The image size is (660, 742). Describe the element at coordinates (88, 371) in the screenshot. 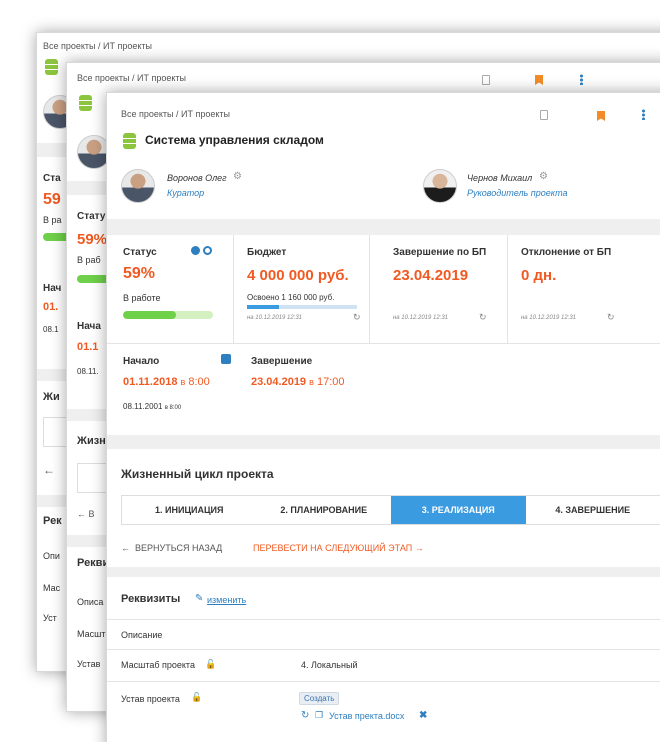

I see `plan-date: 08.11.` at that location.